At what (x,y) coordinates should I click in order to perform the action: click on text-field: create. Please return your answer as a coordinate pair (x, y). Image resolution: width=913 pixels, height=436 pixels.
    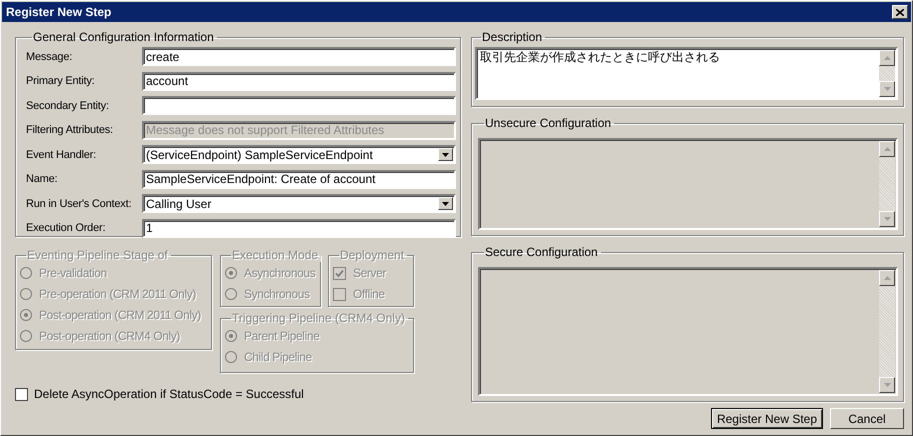
    Looking at the image, I should click on (299, 56).